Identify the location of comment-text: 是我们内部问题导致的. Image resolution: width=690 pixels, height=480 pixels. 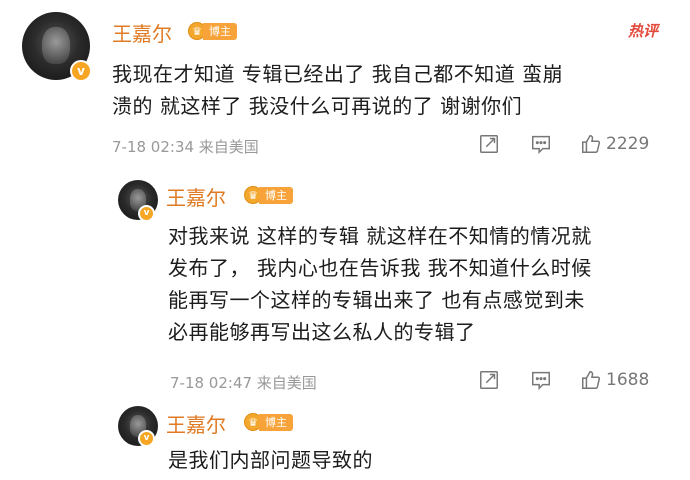
(423, 460).